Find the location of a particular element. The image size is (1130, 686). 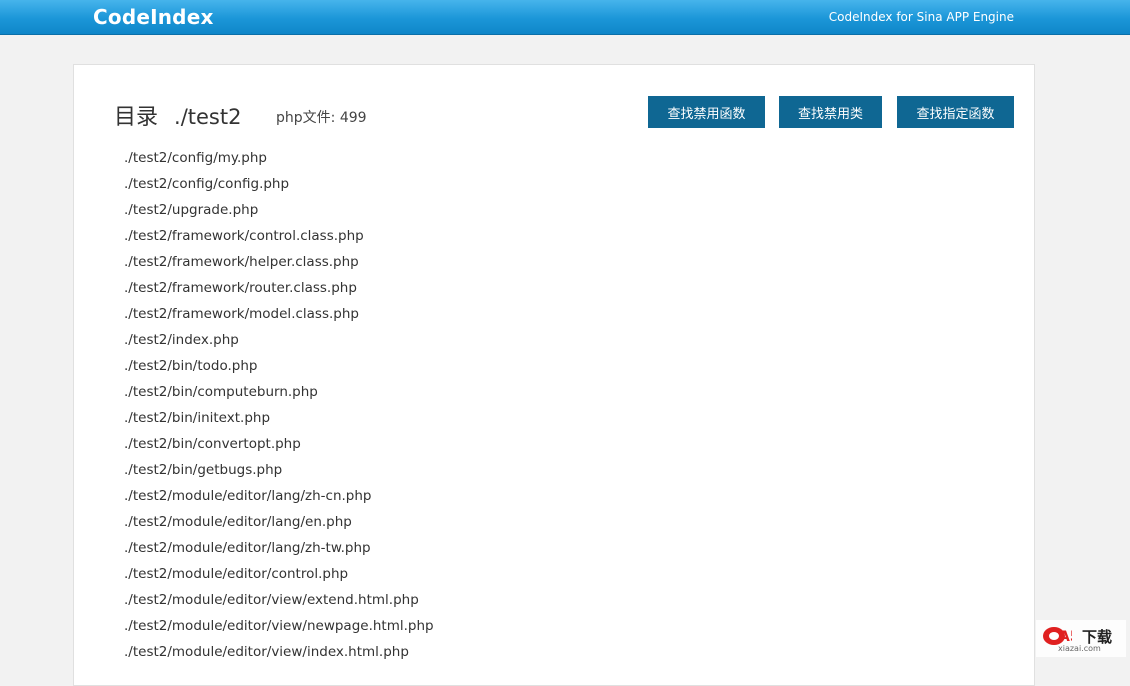

file-list-item: ./test2/framework/control.class.php is located at coordinates (279, 236).